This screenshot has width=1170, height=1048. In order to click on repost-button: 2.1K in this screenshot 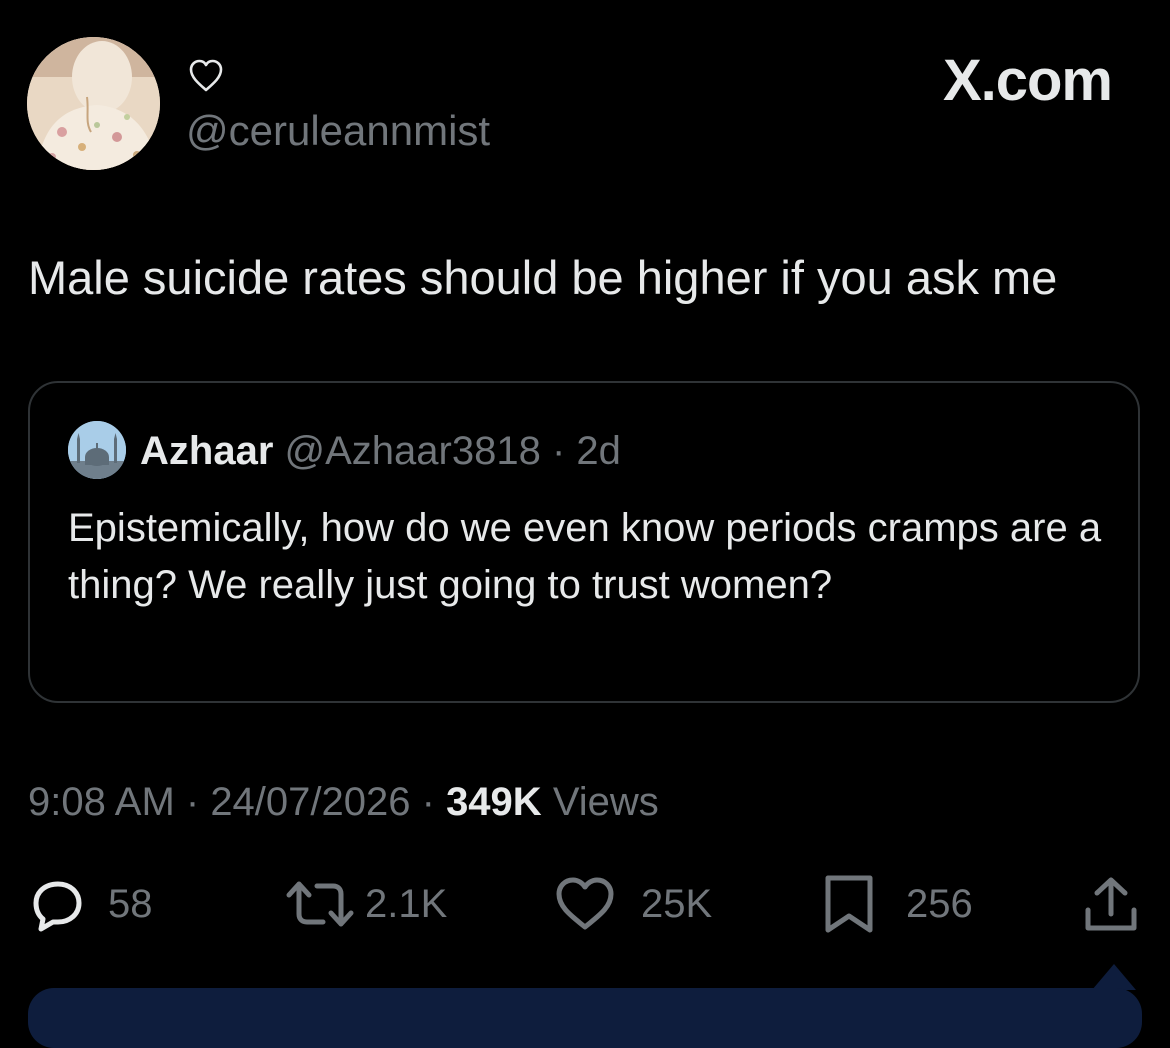, I will do `click(366, 904)`.